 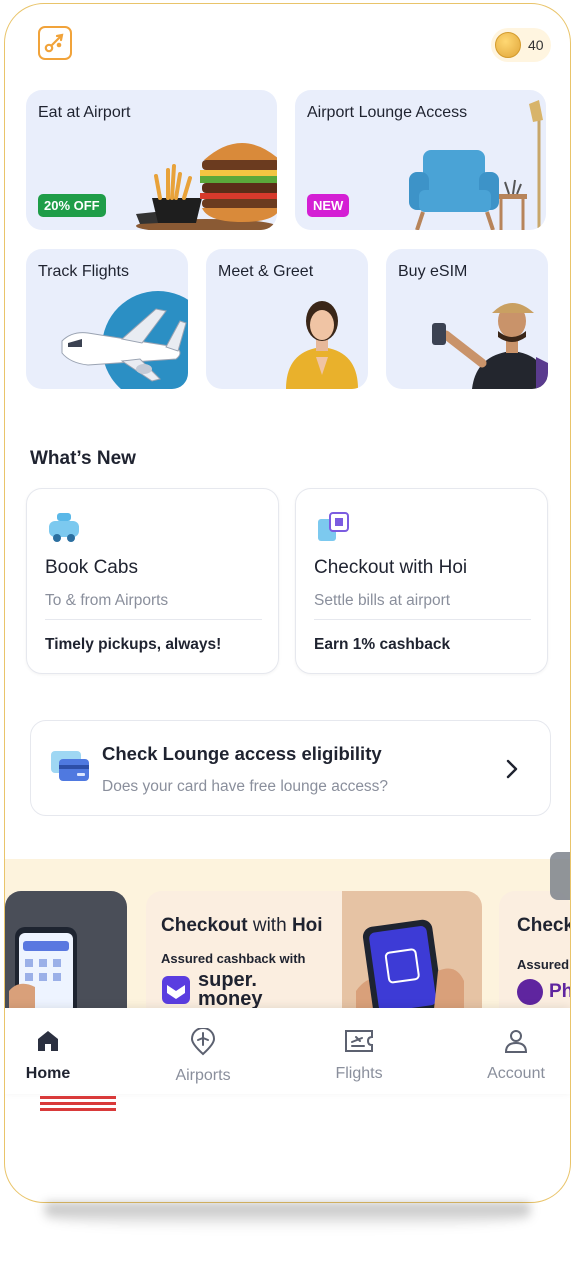 I want to click on tile-title: Track Flights, so click(x=83, y=271).